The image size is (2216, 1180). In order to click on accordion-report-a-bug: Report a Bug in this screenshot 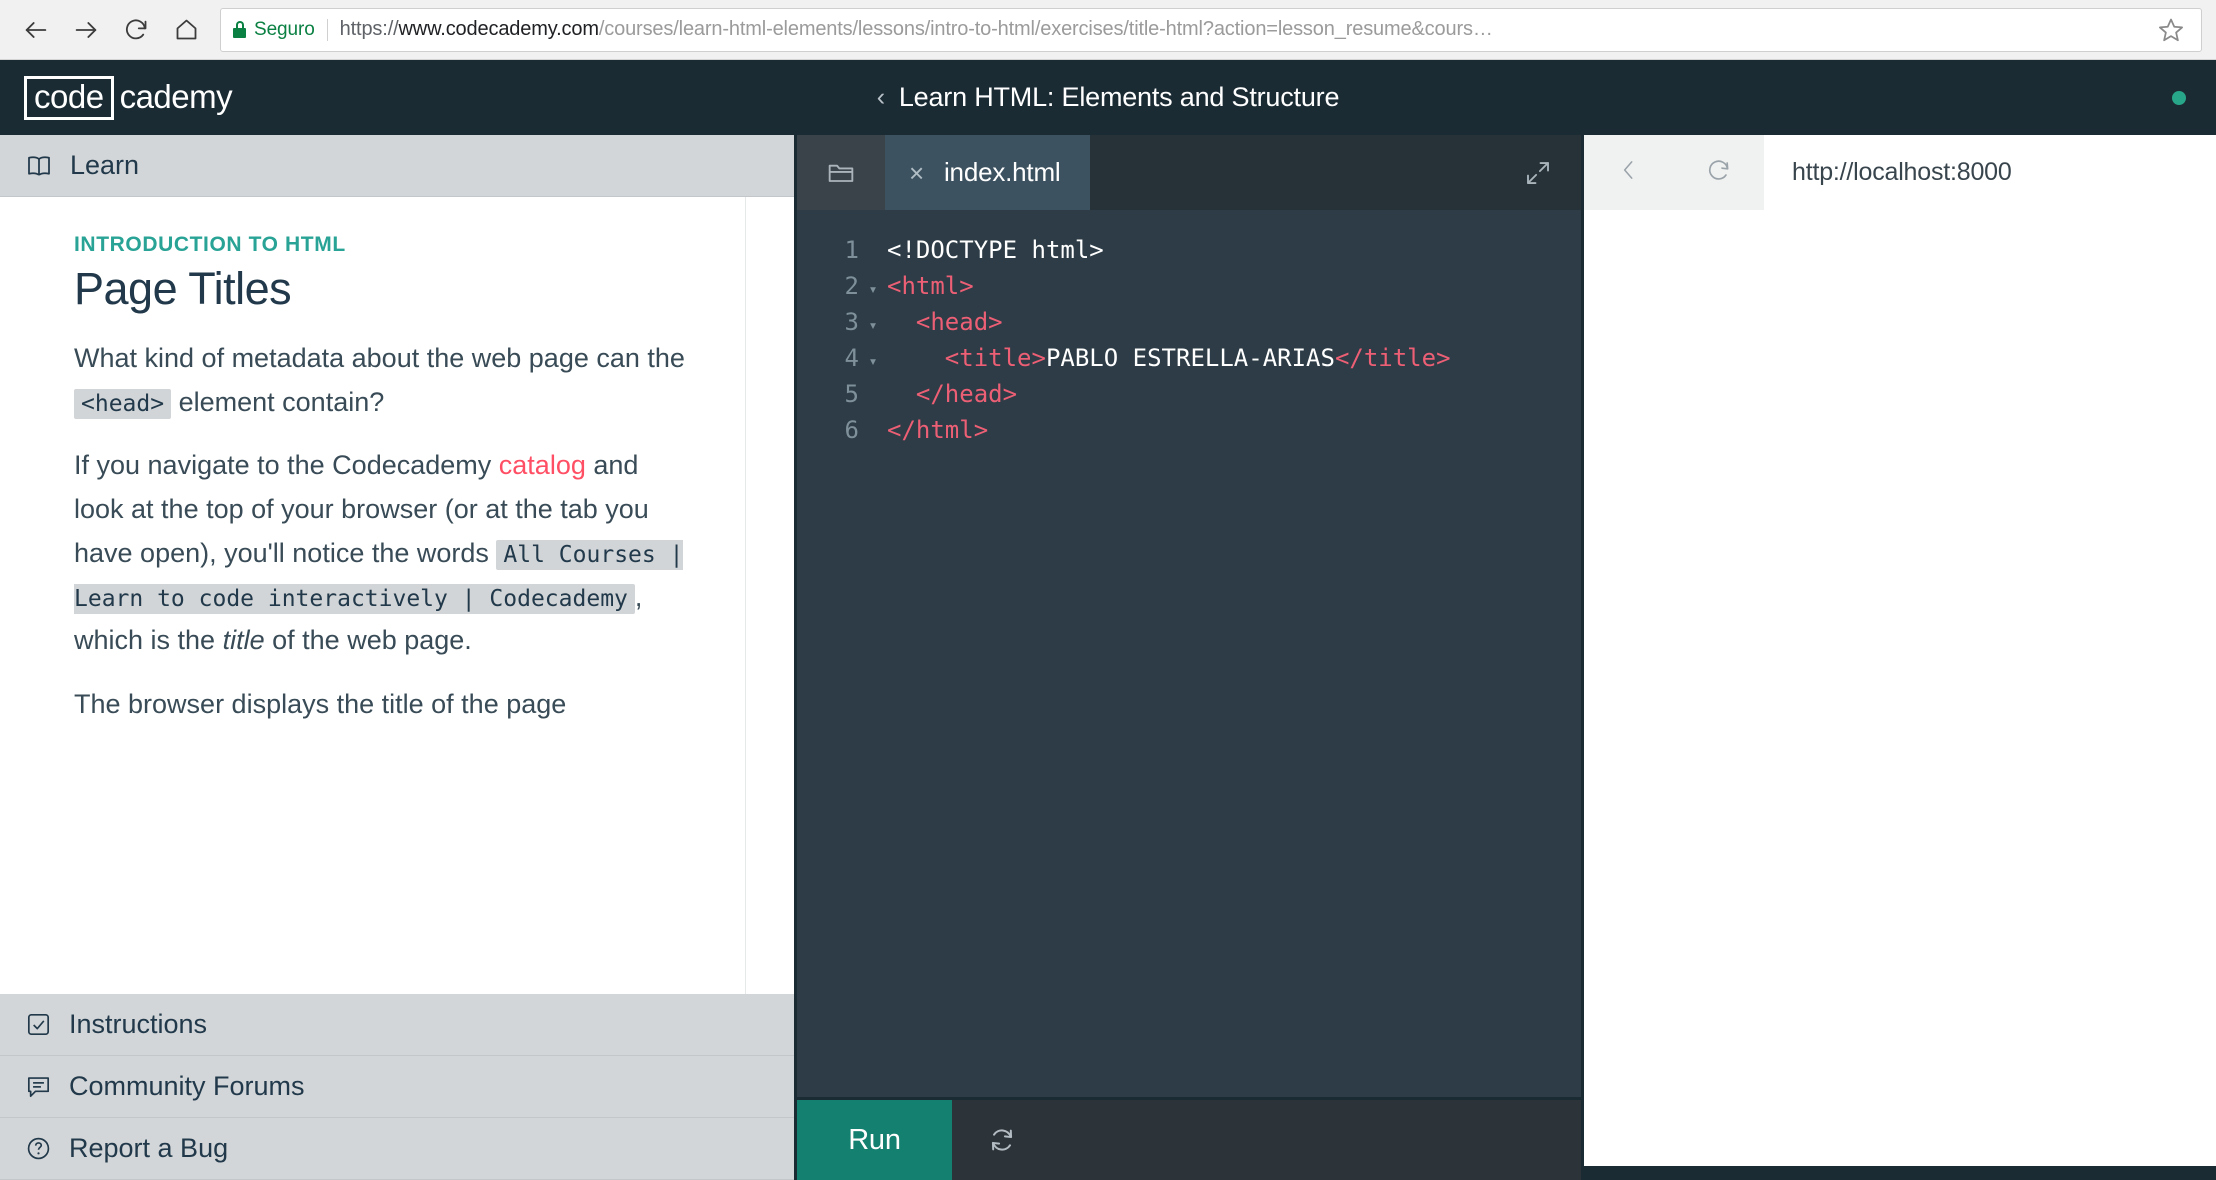, I will do `click(397, 1149)`.